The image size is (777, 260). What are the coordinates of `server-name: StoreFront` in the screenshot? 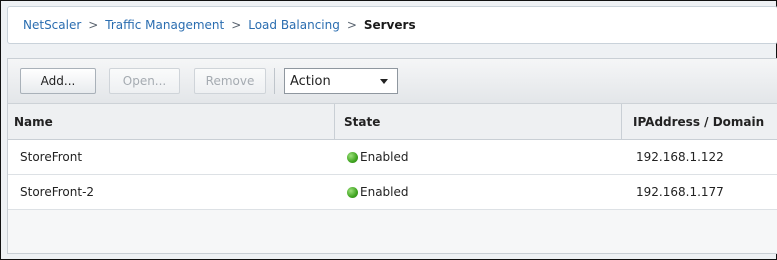 It's located at (51, 157).